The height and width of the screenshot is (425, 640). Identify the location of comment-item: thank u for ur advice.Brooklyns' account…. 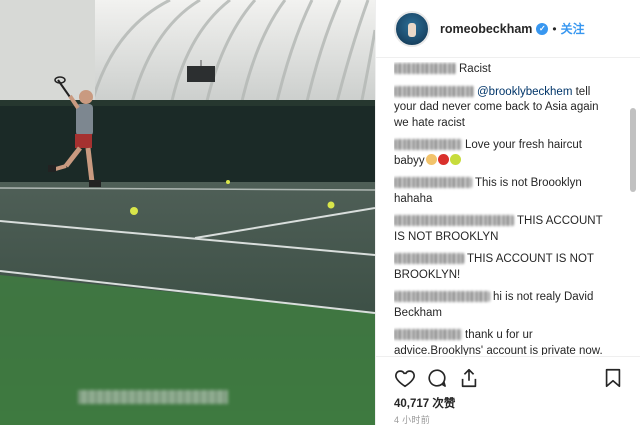
(504, 341).